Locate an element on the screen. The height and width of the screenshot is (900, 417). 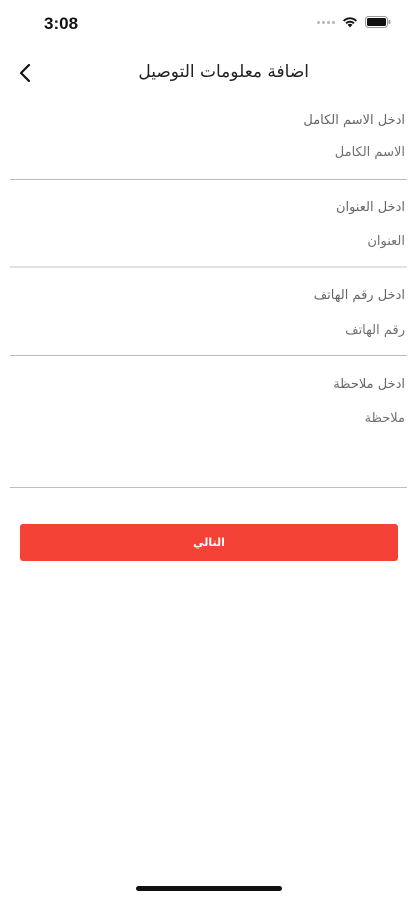
phone-field: ادخل رقم الهاتف is located at coordinates (208, 312).